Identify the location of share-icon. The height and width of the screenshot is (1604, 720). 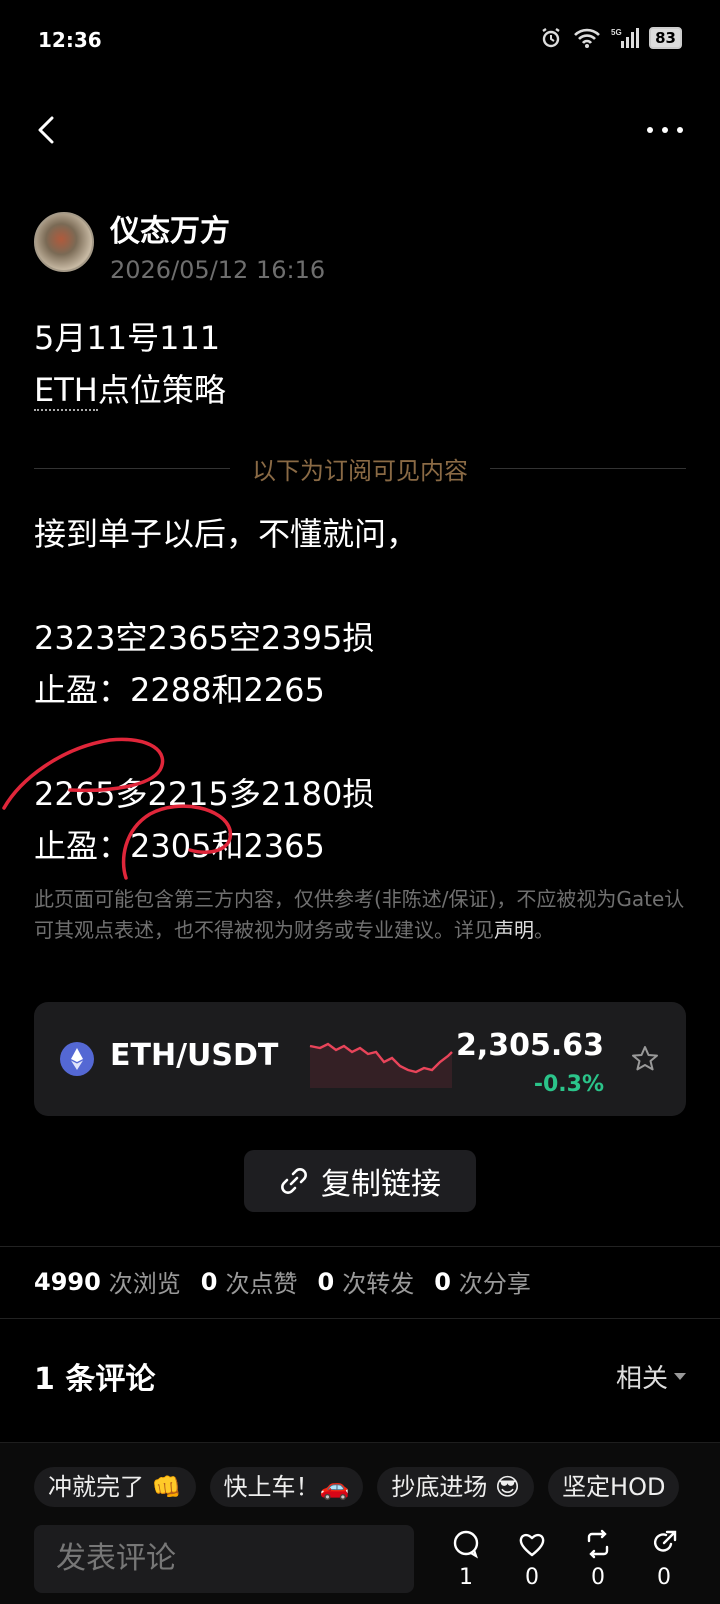
(665, 1541).